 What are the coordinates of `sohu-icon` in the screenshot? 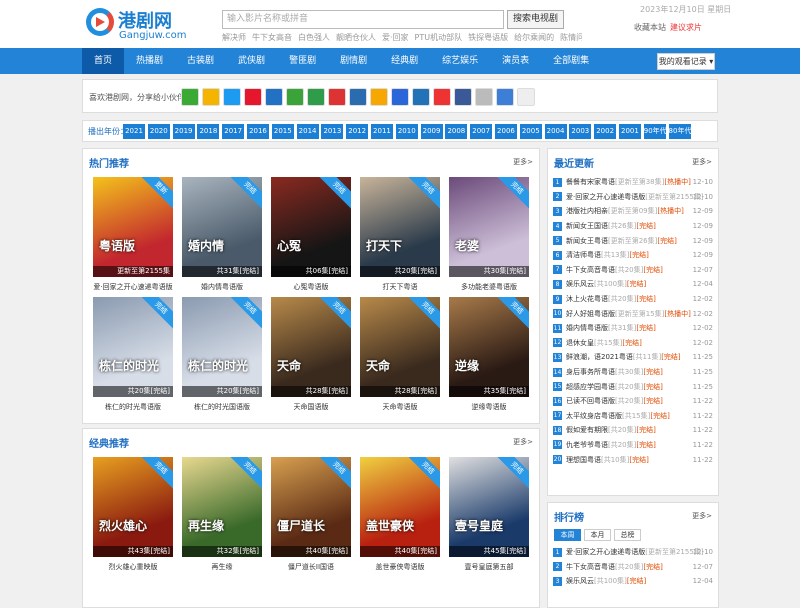 It's located at (379, 97).